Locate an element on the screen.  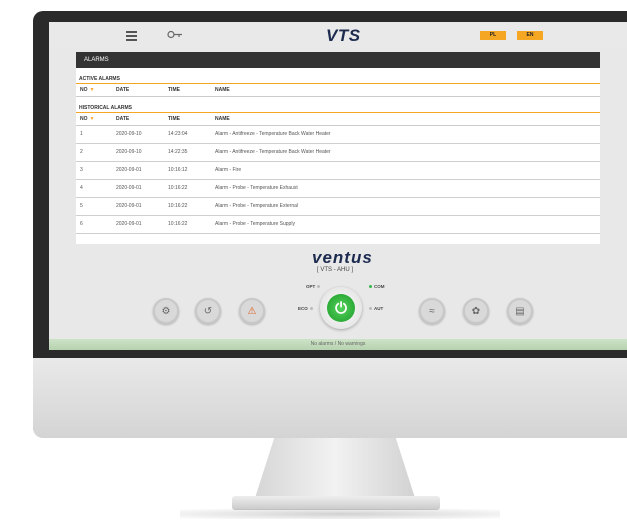
hamburger-menu-icon is located at coordinates (131, 37).